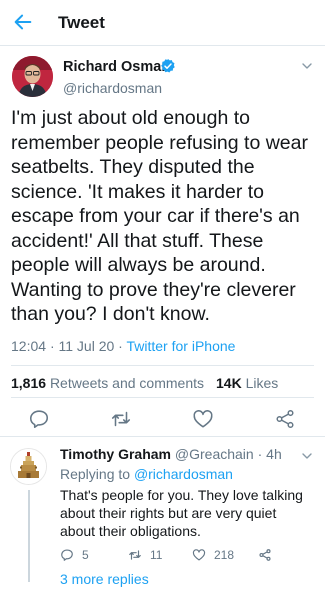 This screenshot has width=325, height=600. What do you see at coordinates (229, 383) in the screenshot?
I see `likes-count: 14K` at bounding box center [229, 383].